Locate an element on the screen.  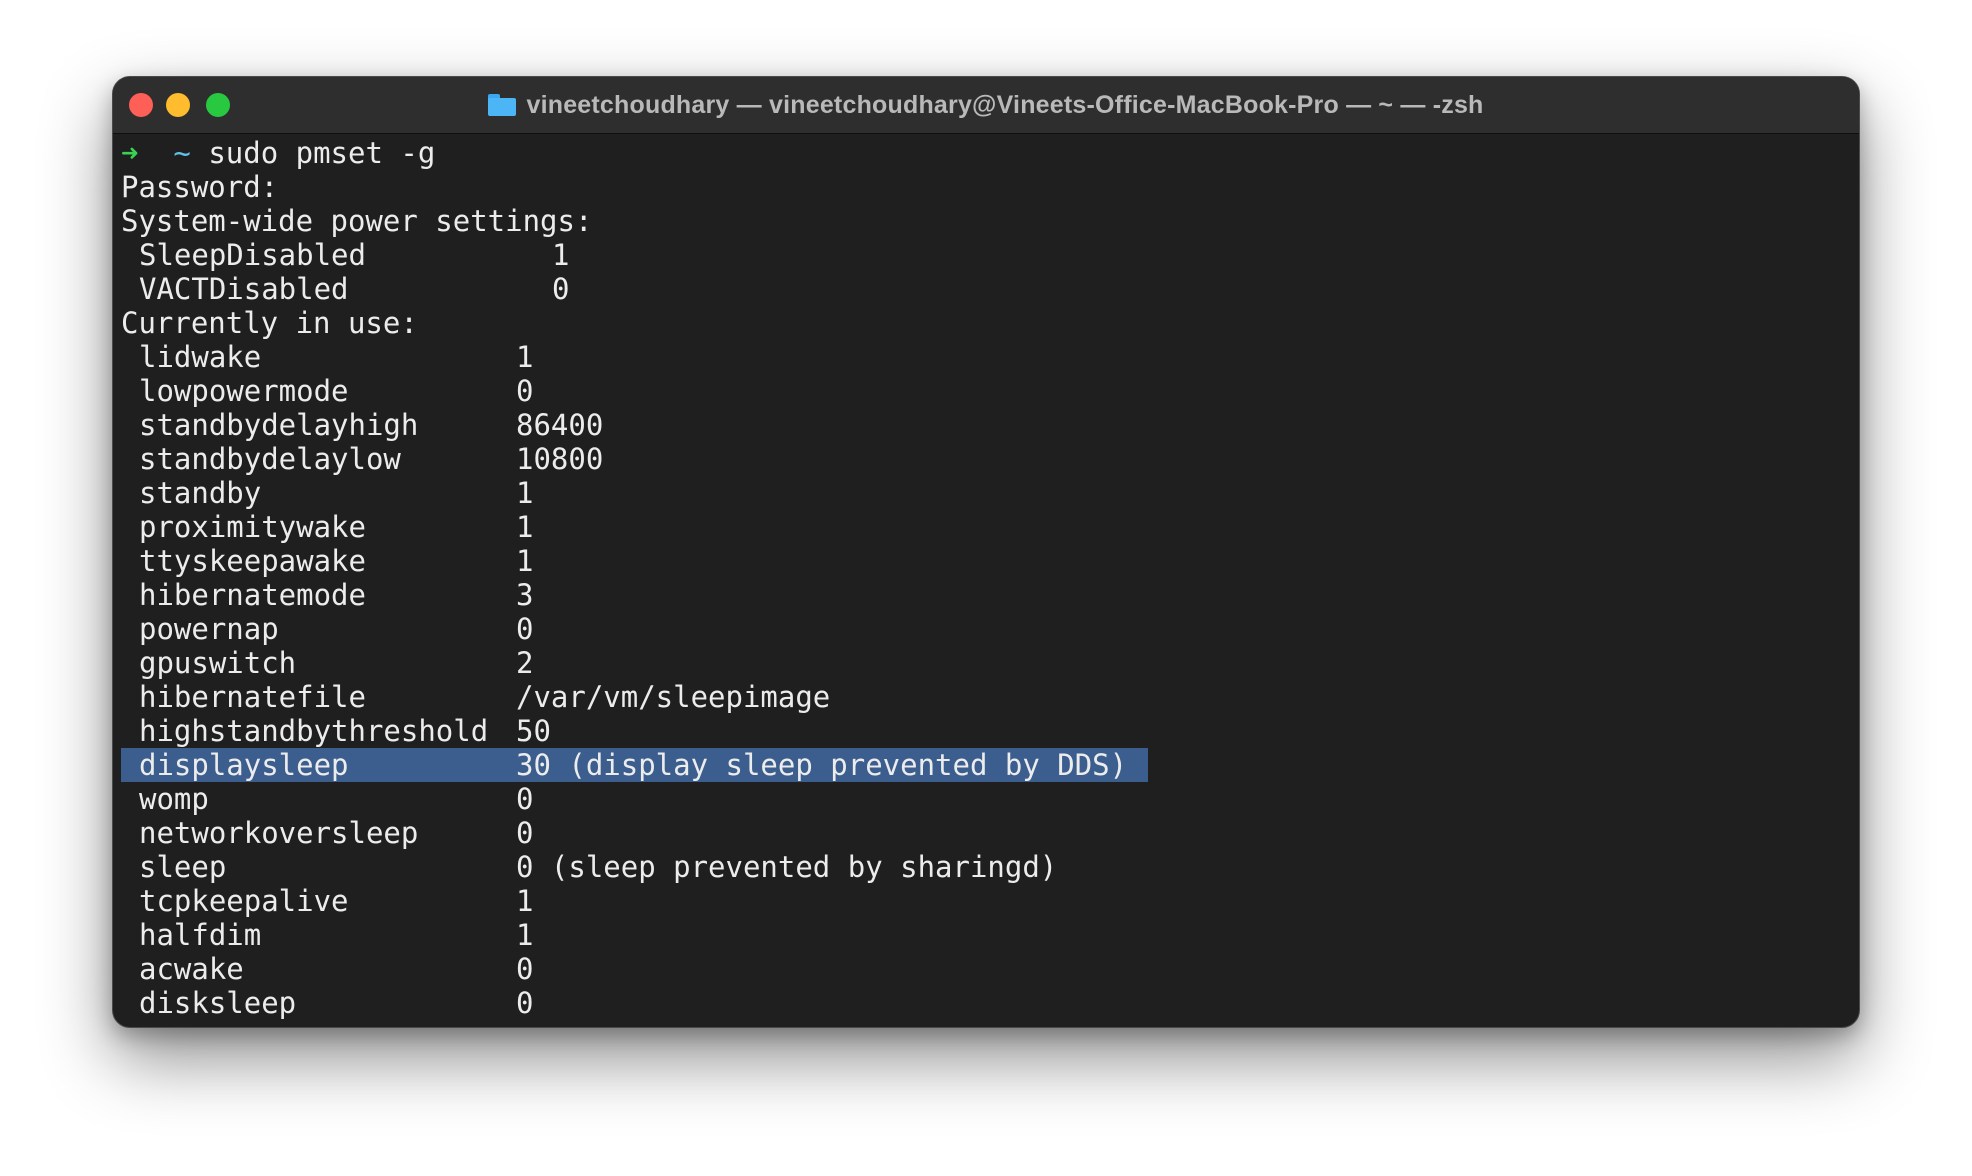
current-row-powernap: powernap 0 is located at coordinates (990, 629).